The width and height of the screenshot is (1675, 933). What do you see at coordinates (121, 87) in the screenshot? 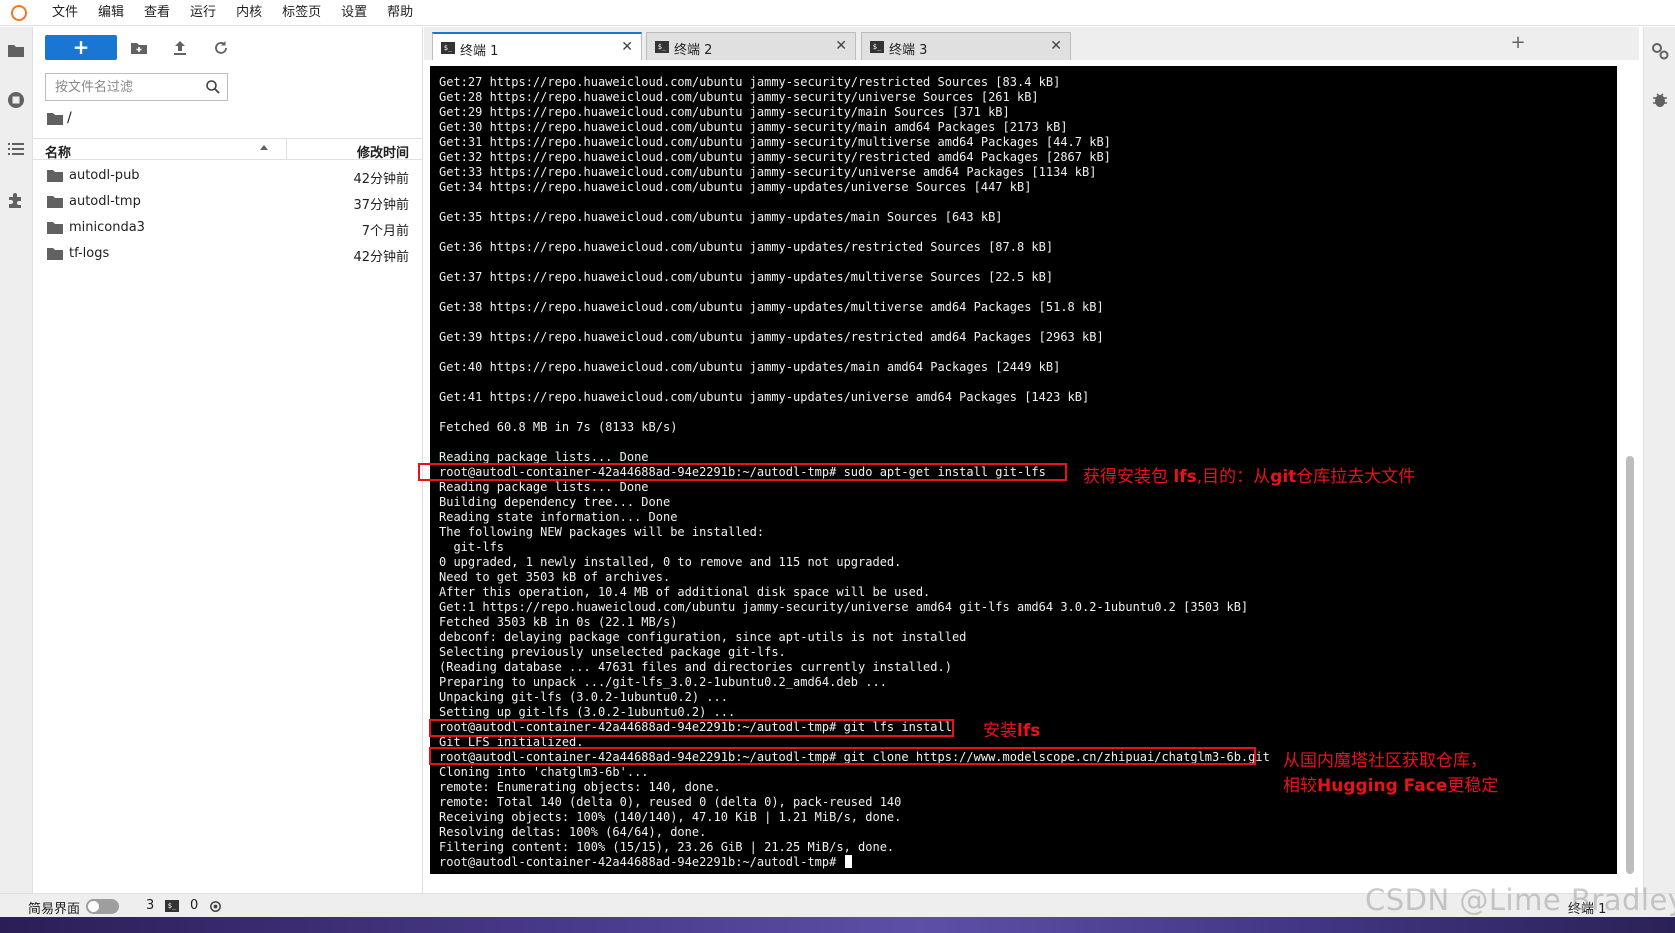
I see `file-filter-input` at bounding box center [121, 87].